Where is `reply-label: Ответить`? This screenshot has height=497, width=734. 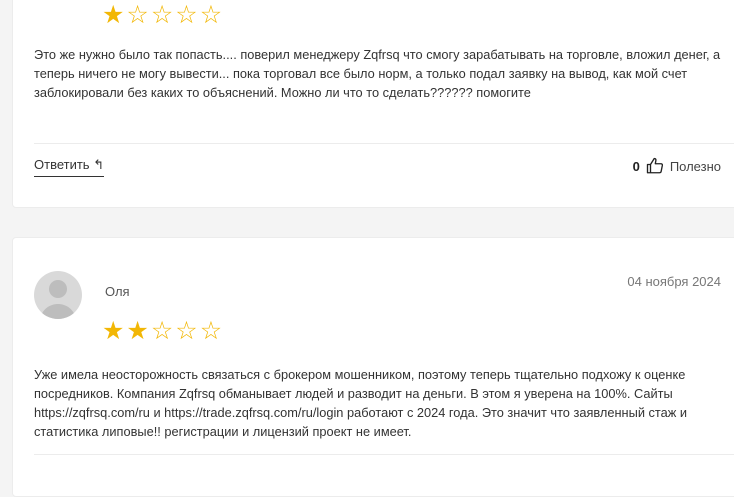
reply-label: Ответить is located at coordinates (62, 164).